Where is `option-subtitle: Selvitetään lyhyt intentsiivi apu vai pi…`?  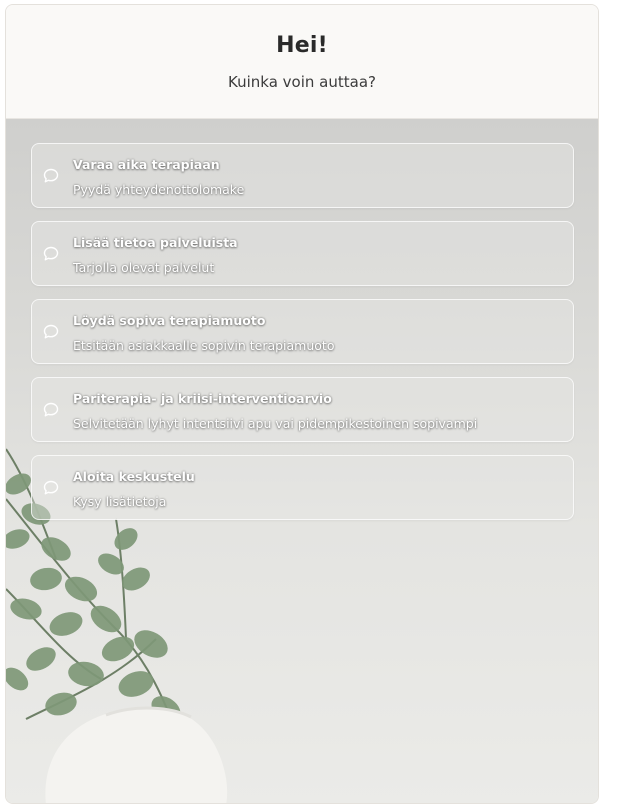 option-subtitle: Selvitetään lyhyt intentsiivi apu vai pi… is located at coordinates (275, 423).